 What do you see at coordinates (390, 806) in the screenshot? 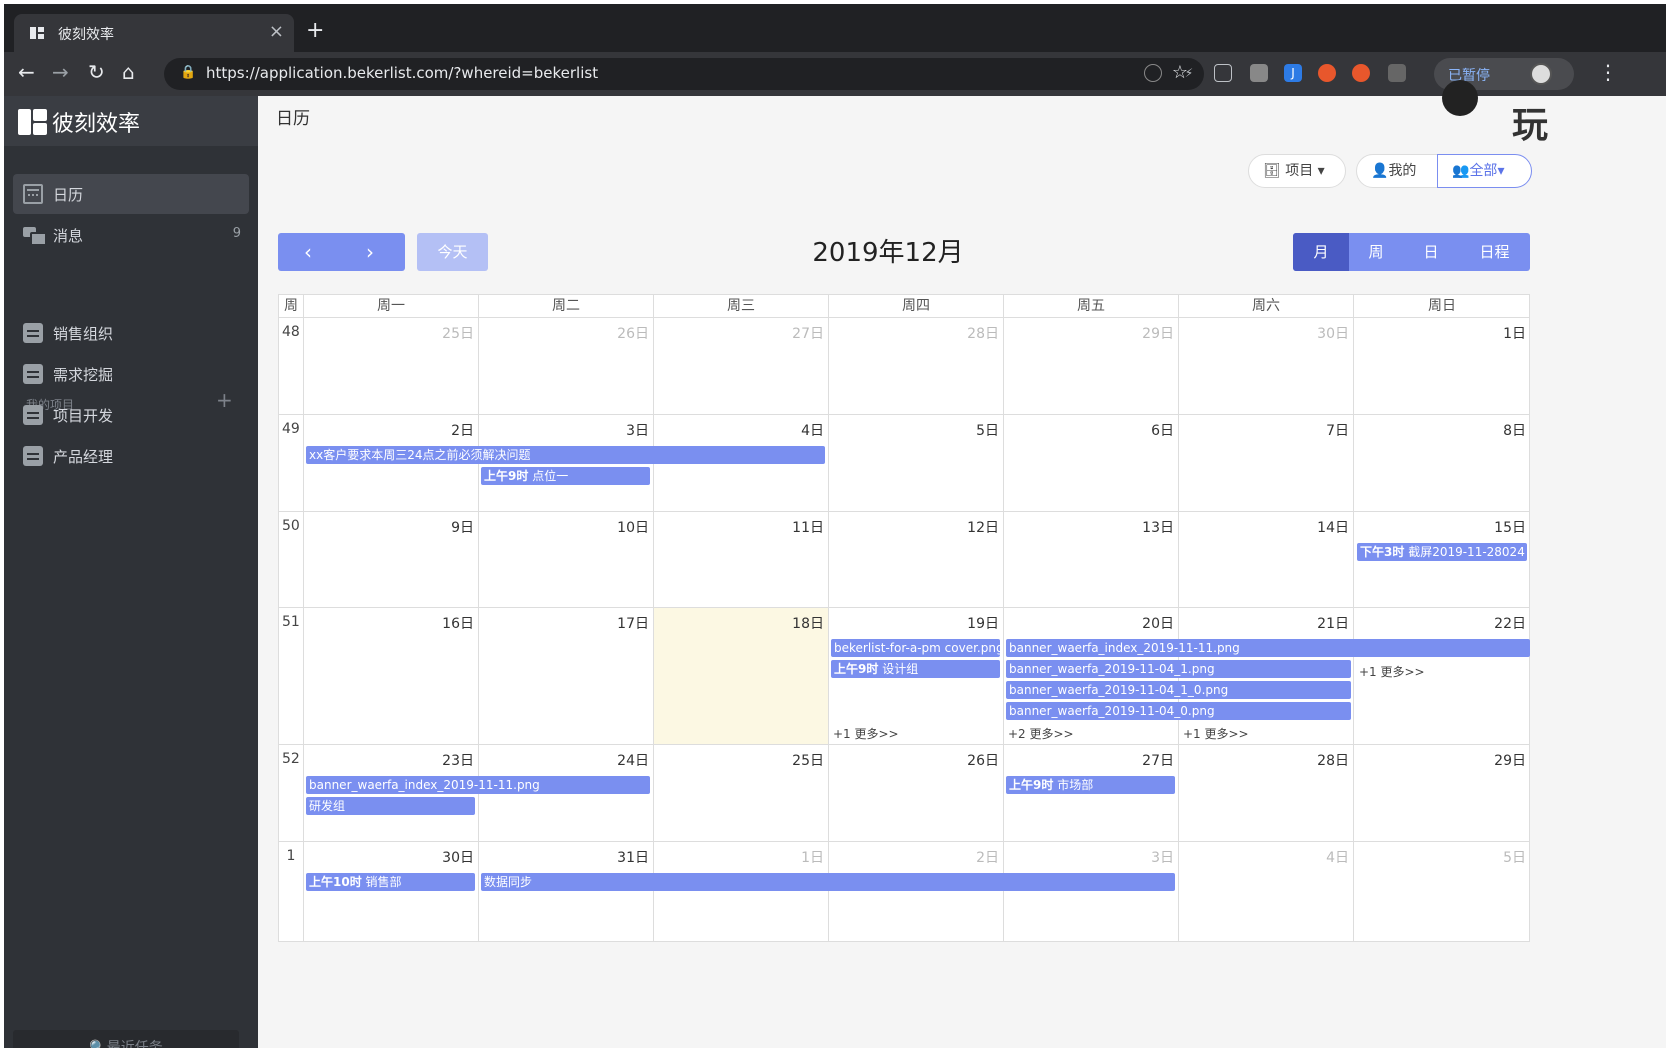
I see `calendar-event: 研发组` at bounding box center [390, 806].